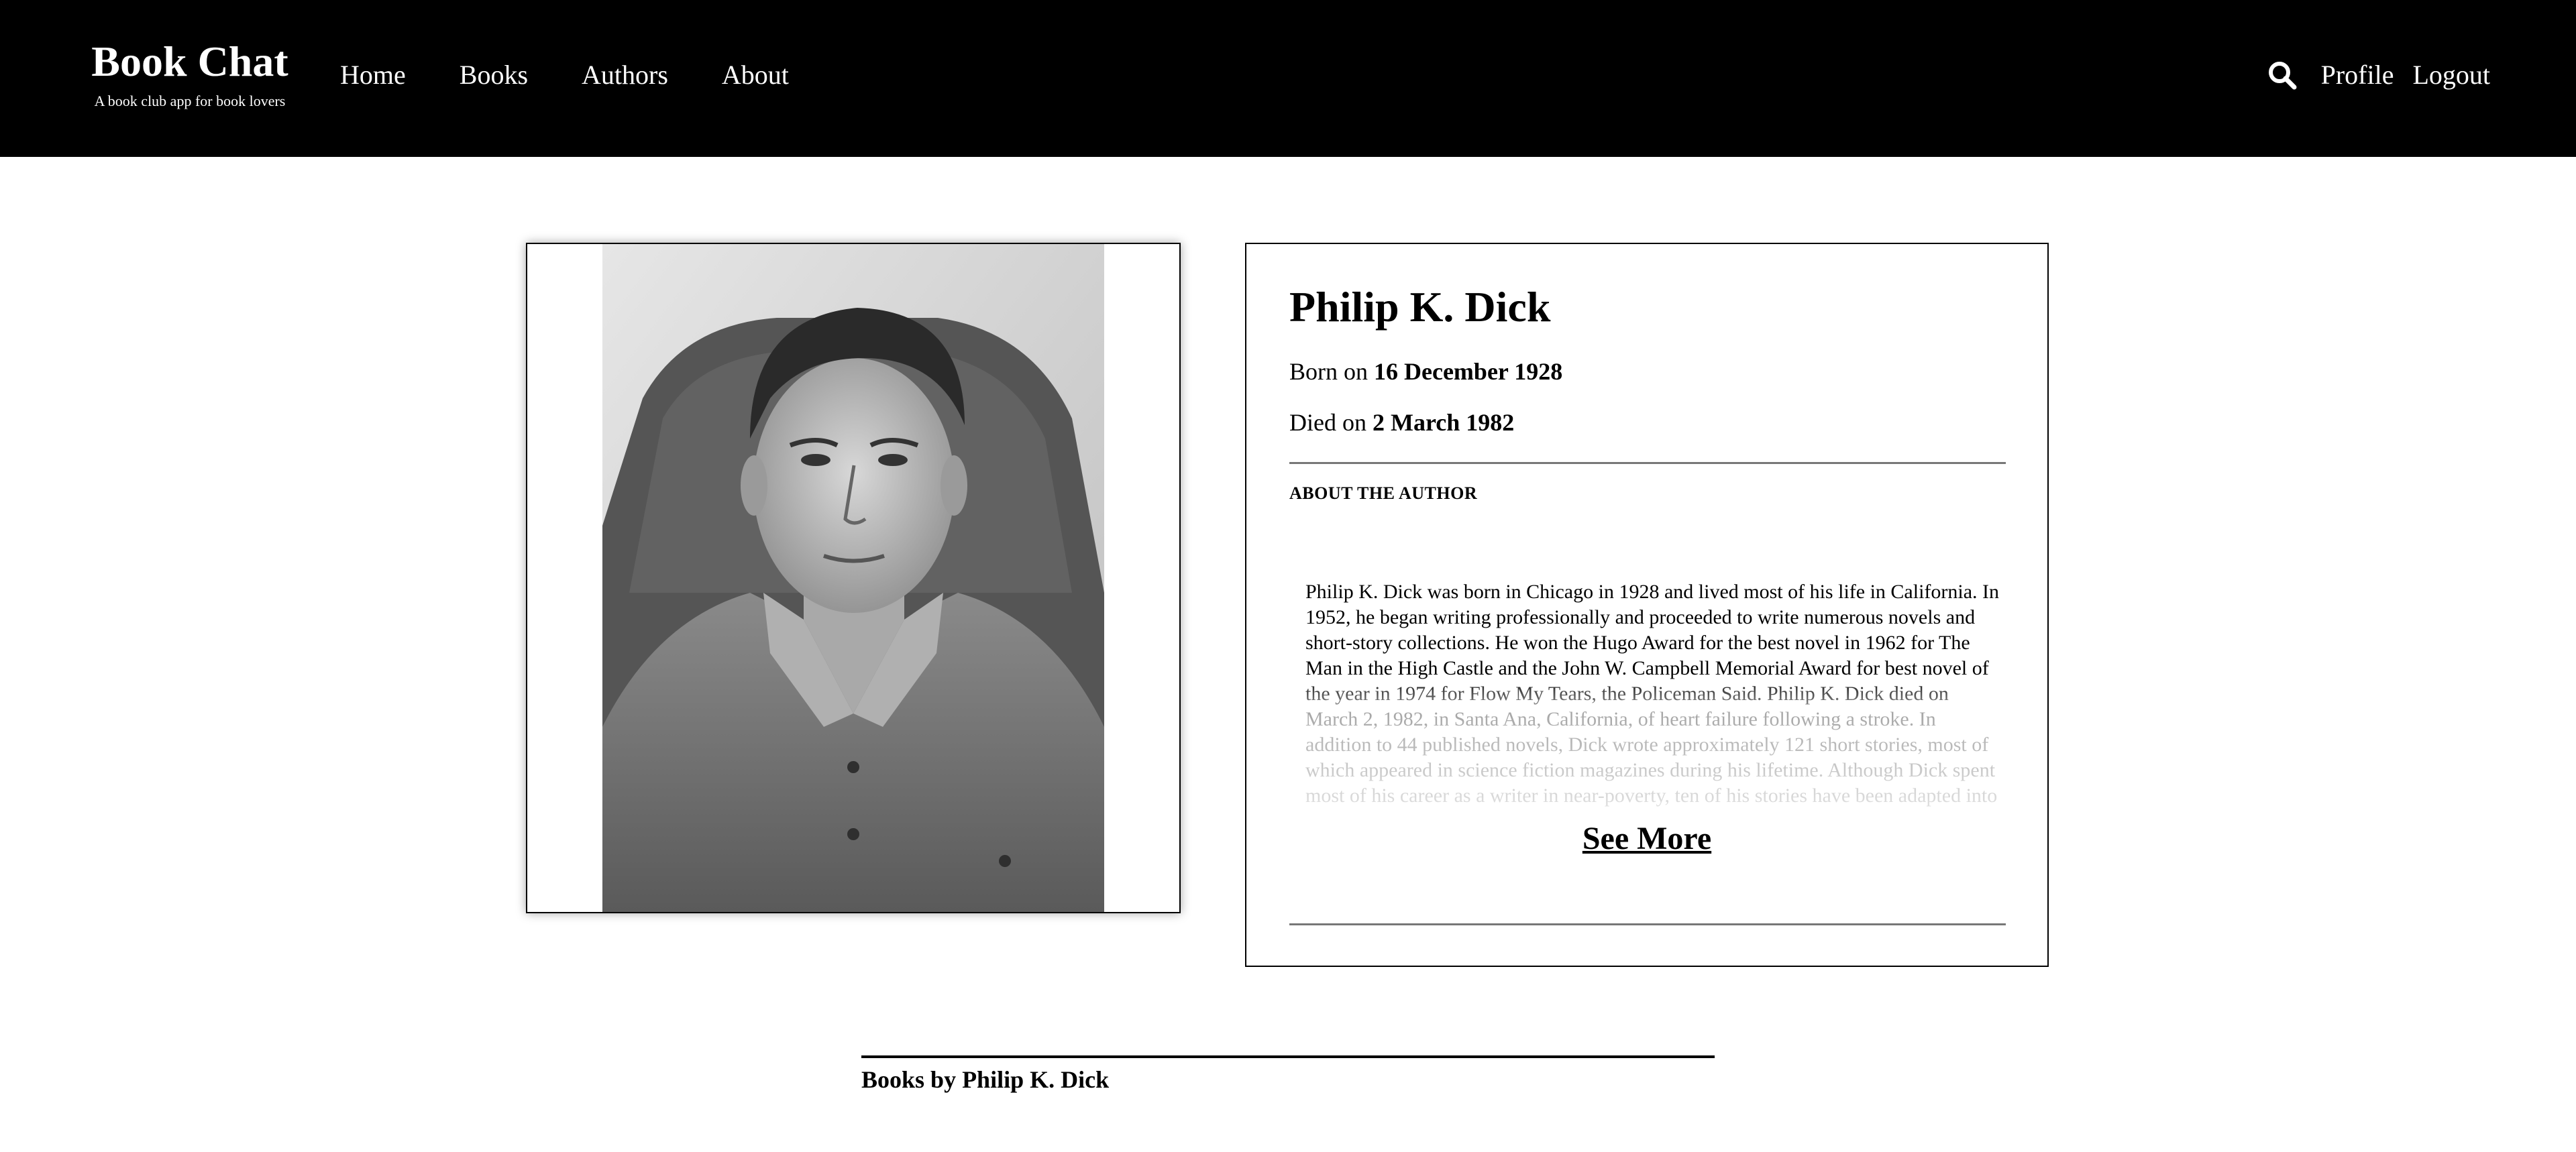  Describe the element at coordinates (190, 62) in the screenshot. I see `brand-title: Book Chat` at that location.